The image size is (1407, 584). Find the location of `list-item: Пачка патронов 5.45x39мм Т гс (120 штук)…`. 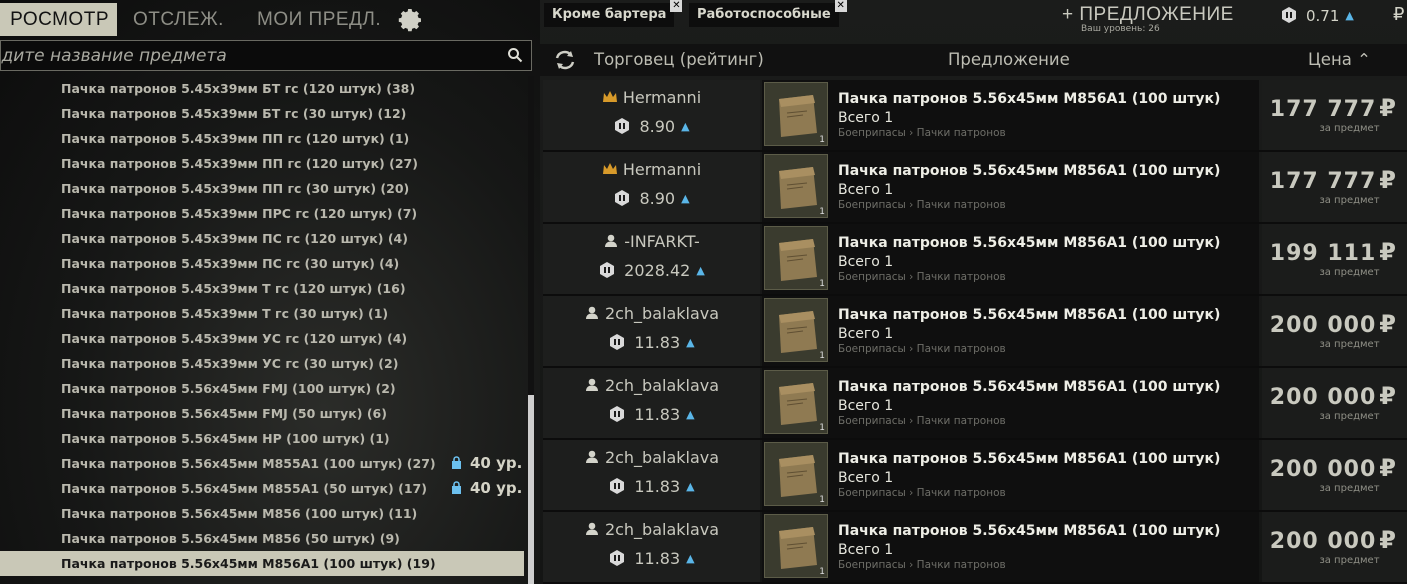

list-item: Пачка патронов 5.45x39мм Т гс (120 штук)… is located at coordinates (264, 288).